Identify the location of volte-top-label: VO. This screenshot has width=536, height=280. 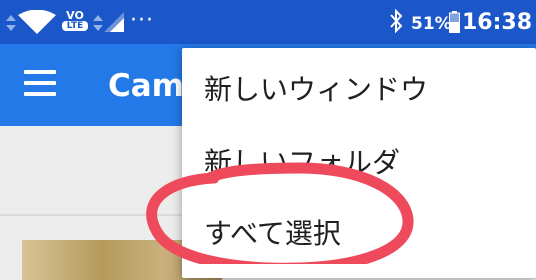
(75, 15).